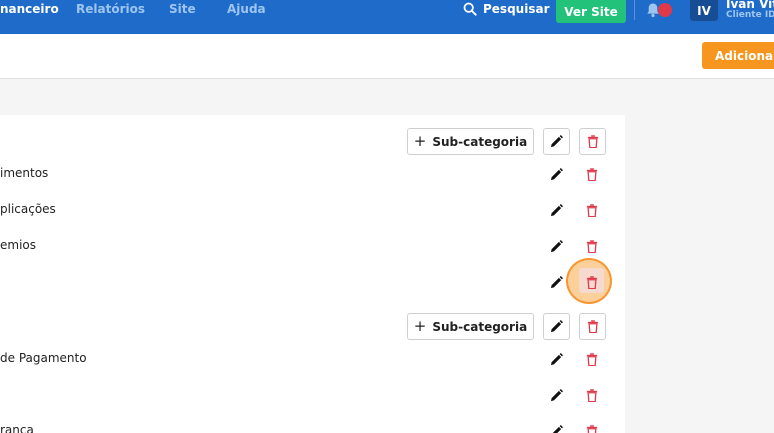 The height and width of the screenshot is (433, 774). I want to click on notification-badge, so click(665, 10).